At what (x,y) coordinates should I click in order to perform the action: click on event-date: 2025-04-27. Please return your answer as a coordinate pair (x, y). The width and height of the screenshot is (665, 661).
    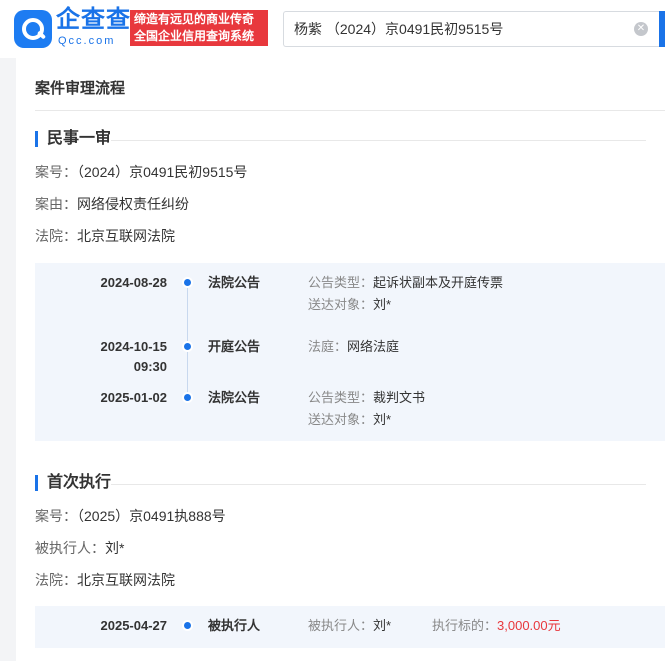
    Looking at the image, I should click on (134, 625).